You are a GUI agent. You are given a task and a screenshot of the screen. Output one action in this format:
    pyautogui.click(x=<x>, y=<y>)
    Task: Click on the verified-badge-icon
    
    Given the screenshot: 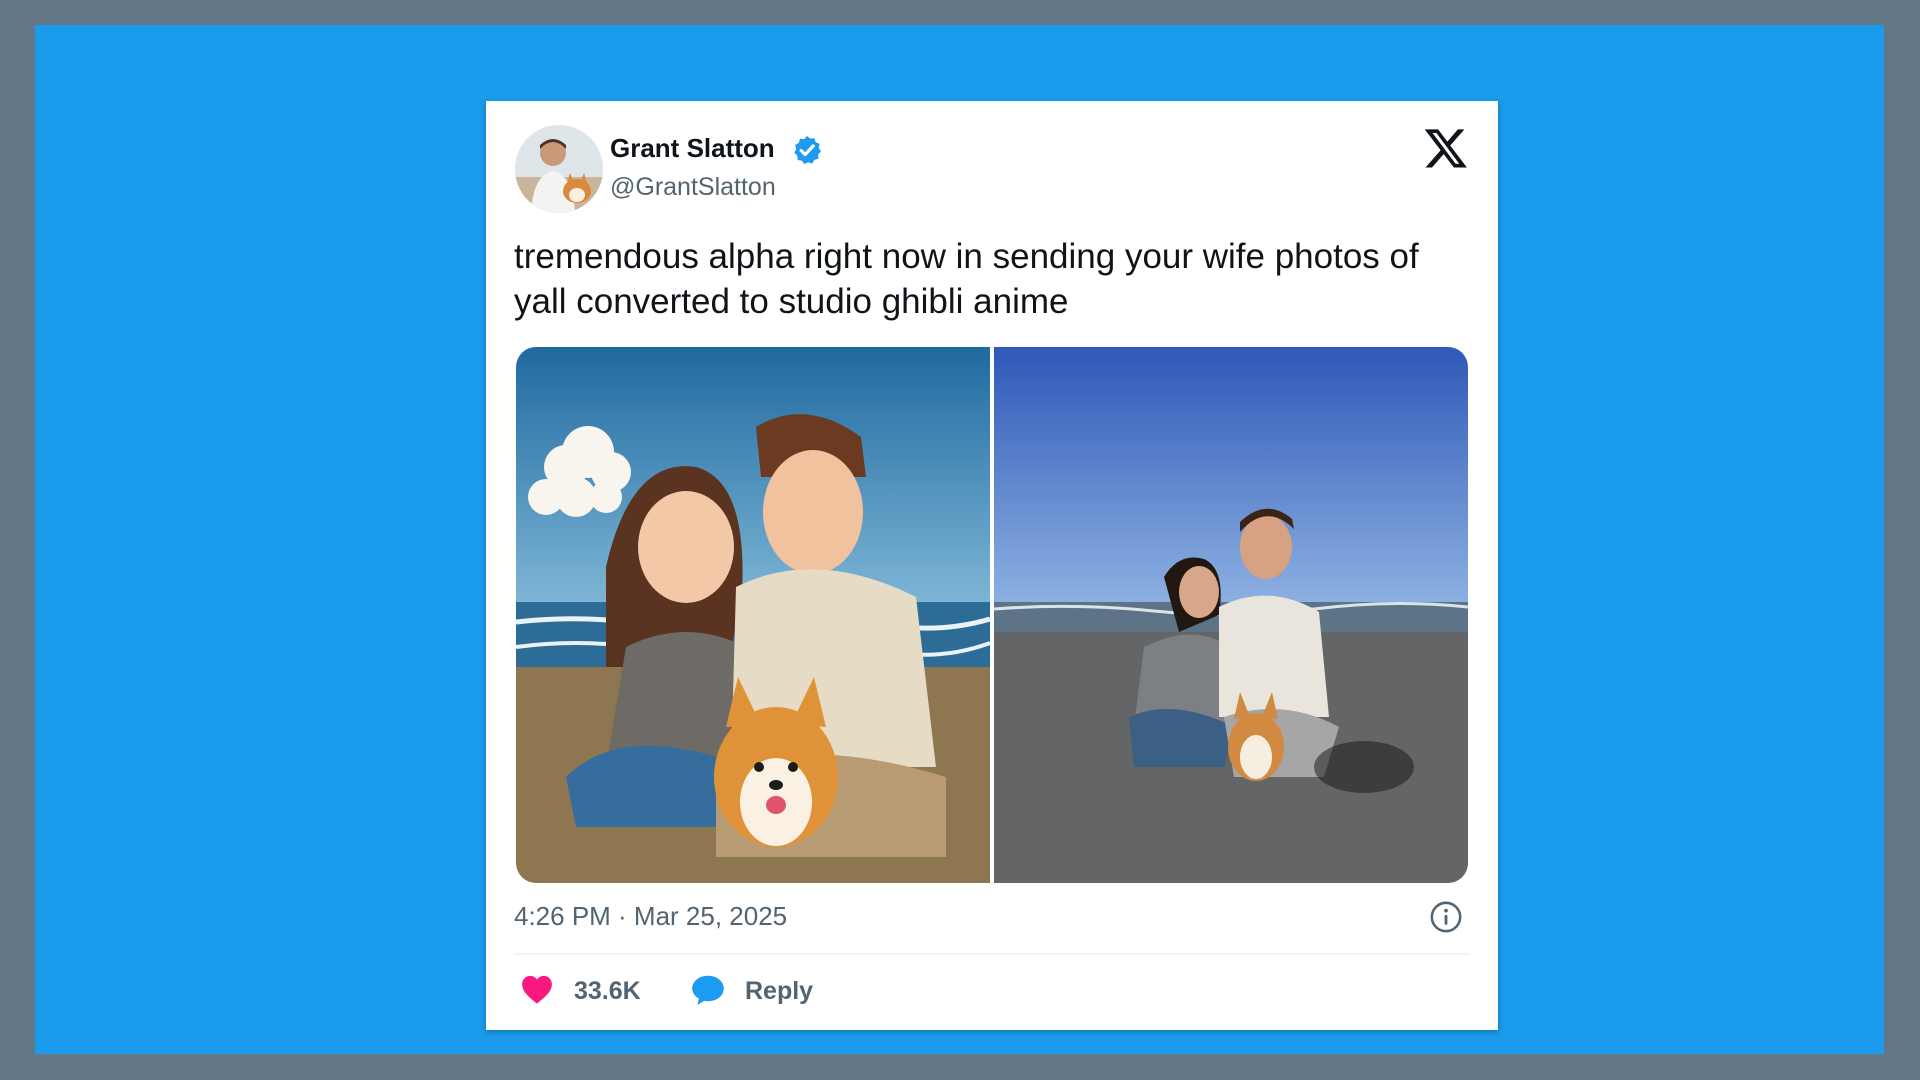 What is the action you would take?
    pyautogui.click(x=807, y=150)
    